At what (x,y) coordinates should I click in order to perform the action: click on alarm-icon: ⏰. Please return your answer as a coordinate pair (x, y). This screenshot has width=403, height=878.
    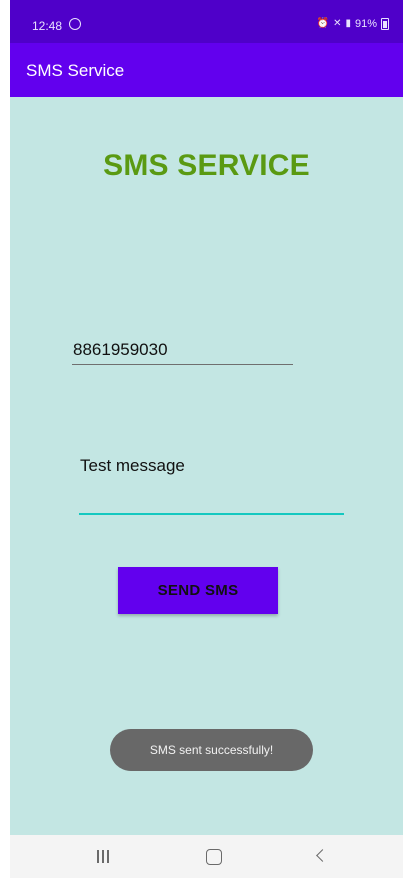
    Looking at the image, I should click on (323, 23).